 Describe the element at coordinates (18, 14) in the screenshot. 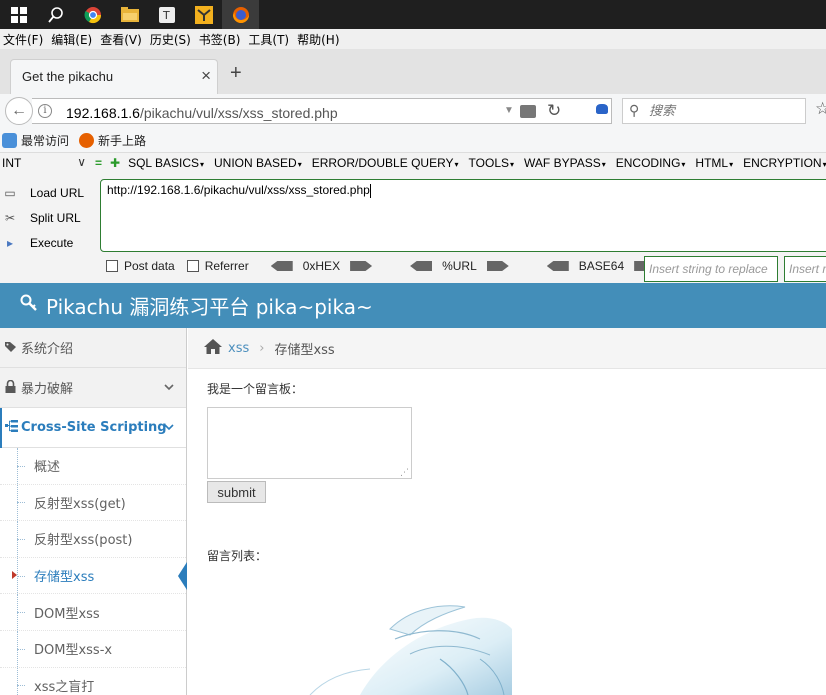

I see `windows-start-icon` at that location.